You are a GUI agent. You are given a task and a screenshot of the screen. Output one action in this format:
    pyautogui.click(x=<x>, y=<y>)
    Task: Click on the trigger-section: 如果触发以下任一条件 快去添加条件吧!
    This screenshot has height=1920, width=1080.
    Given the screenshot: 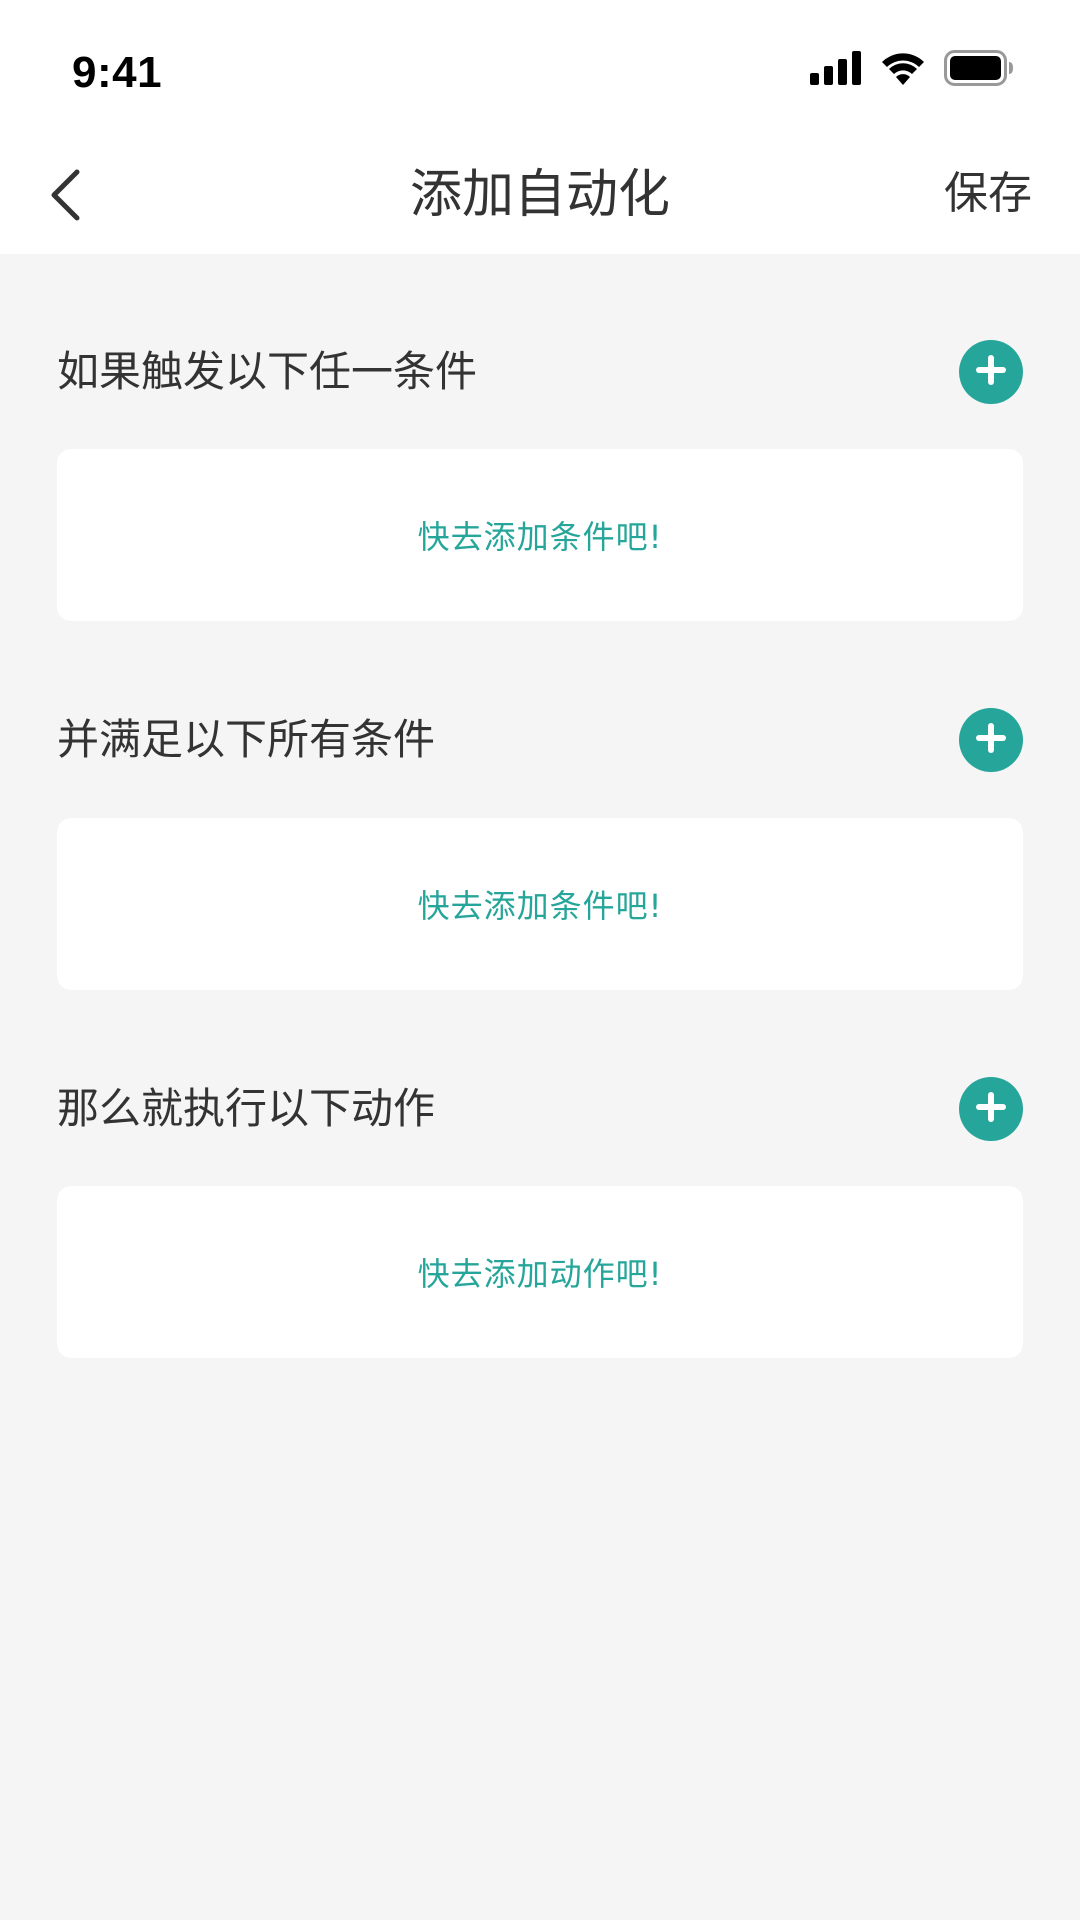 What is the action you would take?
    pyautogui.click(x=540, y=480)
    